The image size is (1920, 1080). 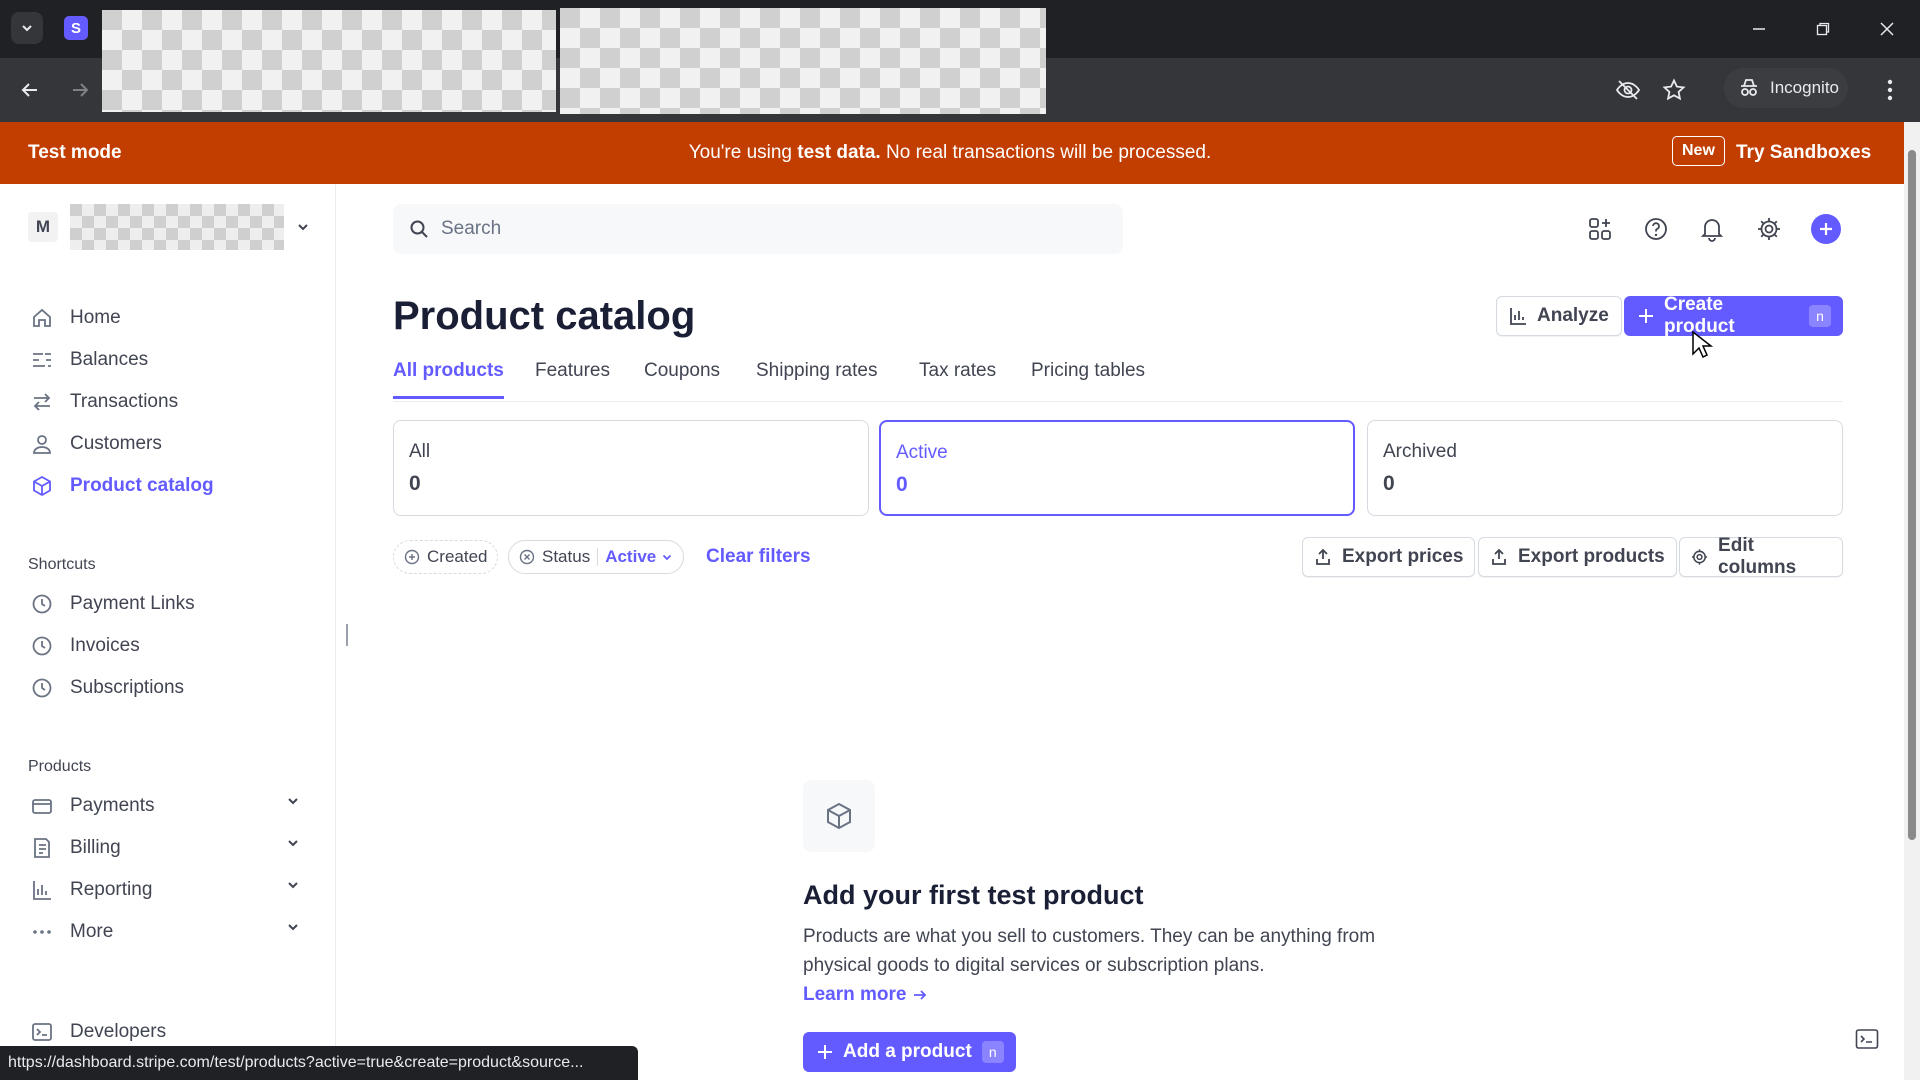 I want to click on tab-tax-rates: Tax rates, so click(x=957, y=378).